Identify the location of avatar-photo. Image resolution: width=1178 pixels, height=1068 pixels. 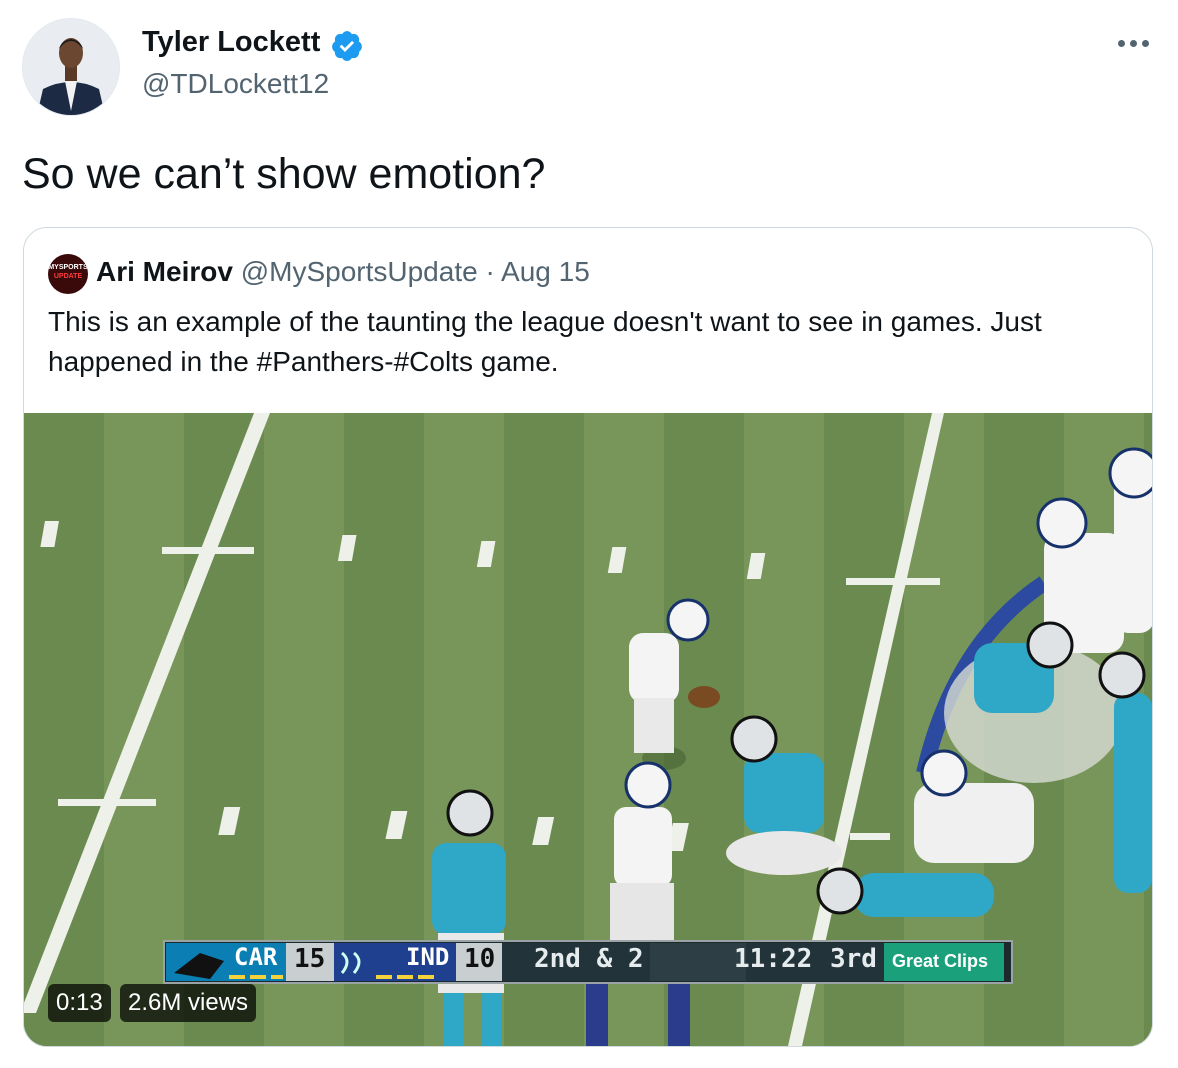
(71, 67).